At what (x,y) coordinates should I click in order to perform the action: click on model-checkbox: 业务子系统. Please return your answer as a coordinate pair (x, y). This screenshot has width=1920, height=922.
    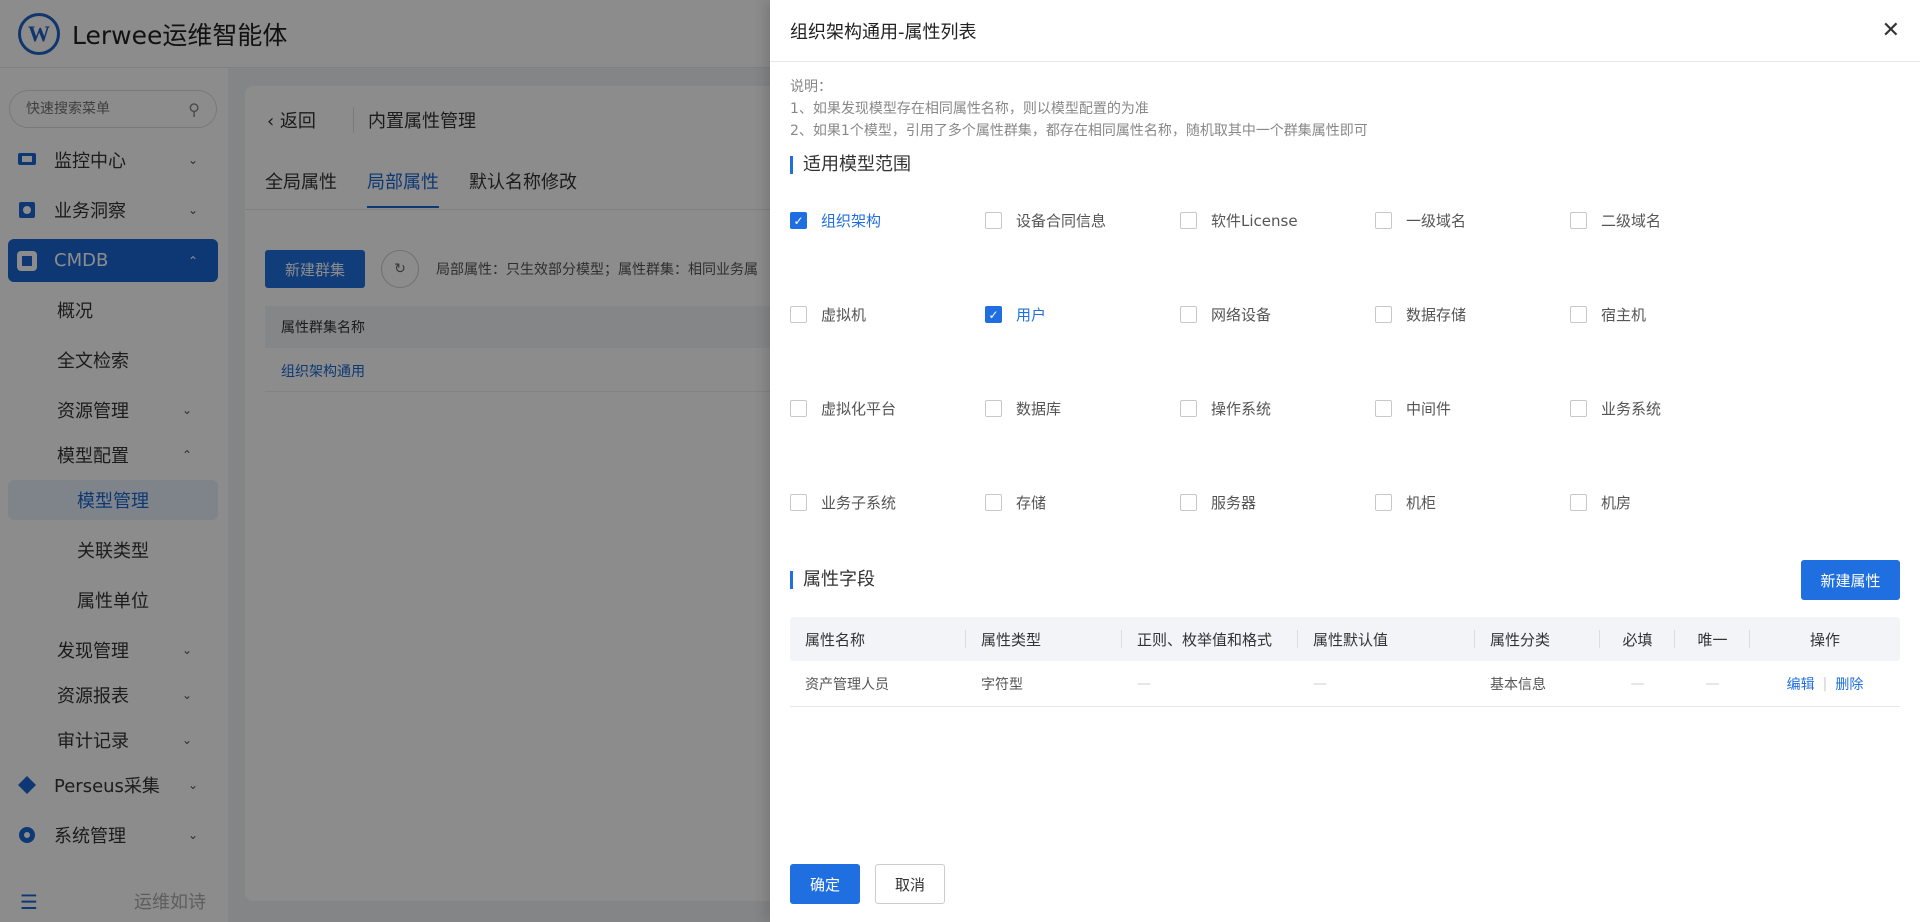
    Looking at the image, I should click on (843, 502).